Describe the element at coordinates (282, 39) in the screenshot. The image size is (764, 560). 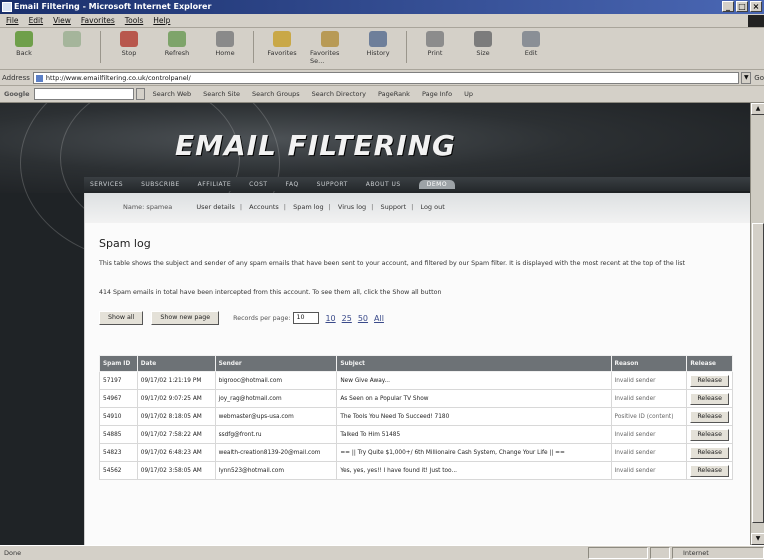
I see `favorites-icon` at that location.